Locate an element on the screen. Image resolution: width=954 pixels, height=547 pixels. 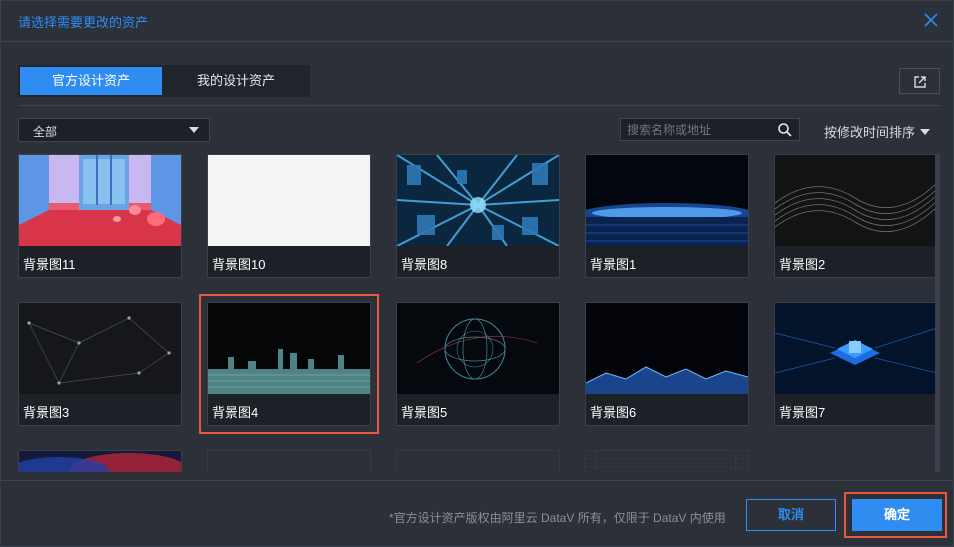
asset-card: 背景图2 is located at coordinates (854, 216).